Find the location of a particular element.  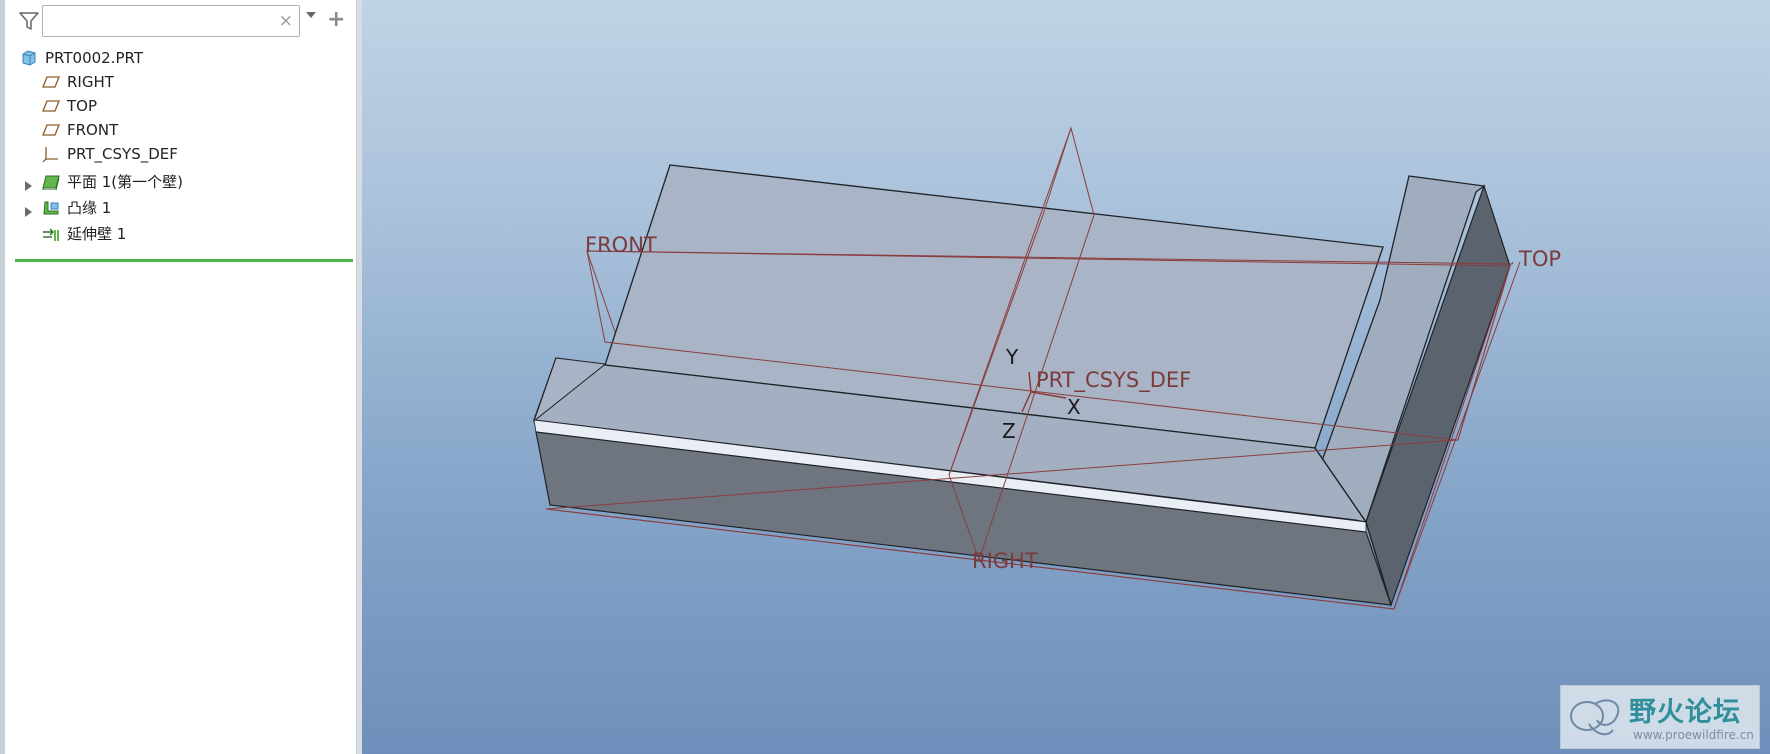

coordinate-system-icon is located at coordinates (50, 154).